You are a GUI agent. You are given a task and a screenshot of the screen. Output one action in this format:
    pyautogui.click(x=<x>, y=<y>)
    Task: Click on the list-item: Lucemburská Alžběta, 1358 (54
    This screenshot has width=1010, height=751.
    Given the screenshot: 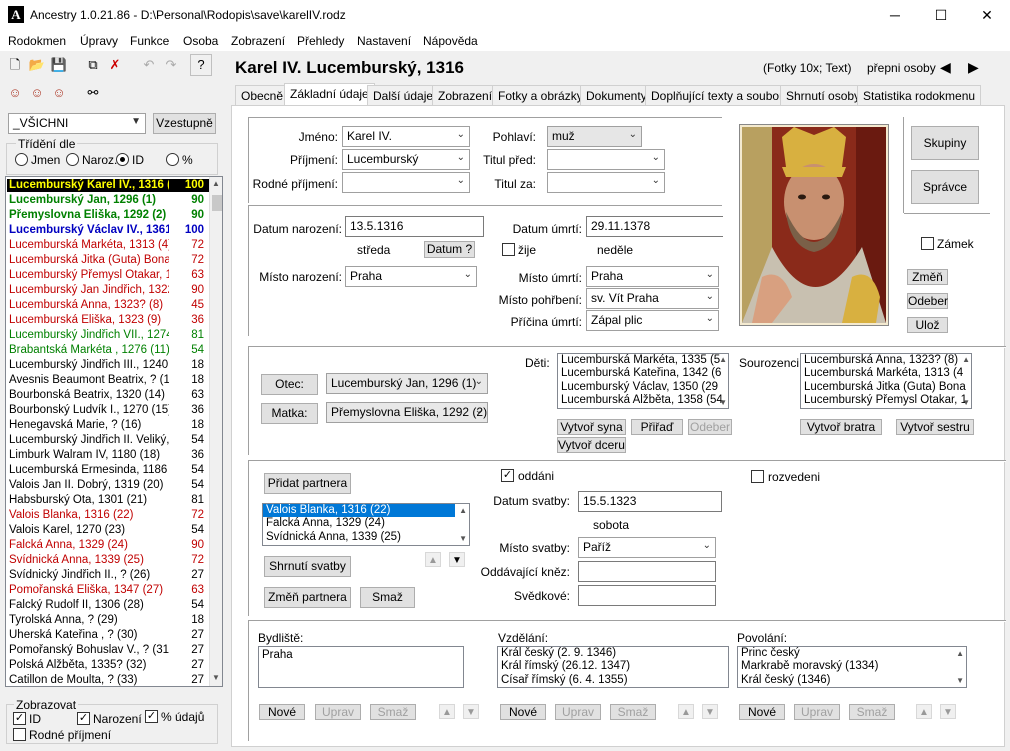 What is the action you would take?
    pyautogui.click(x=643, y=400)
    